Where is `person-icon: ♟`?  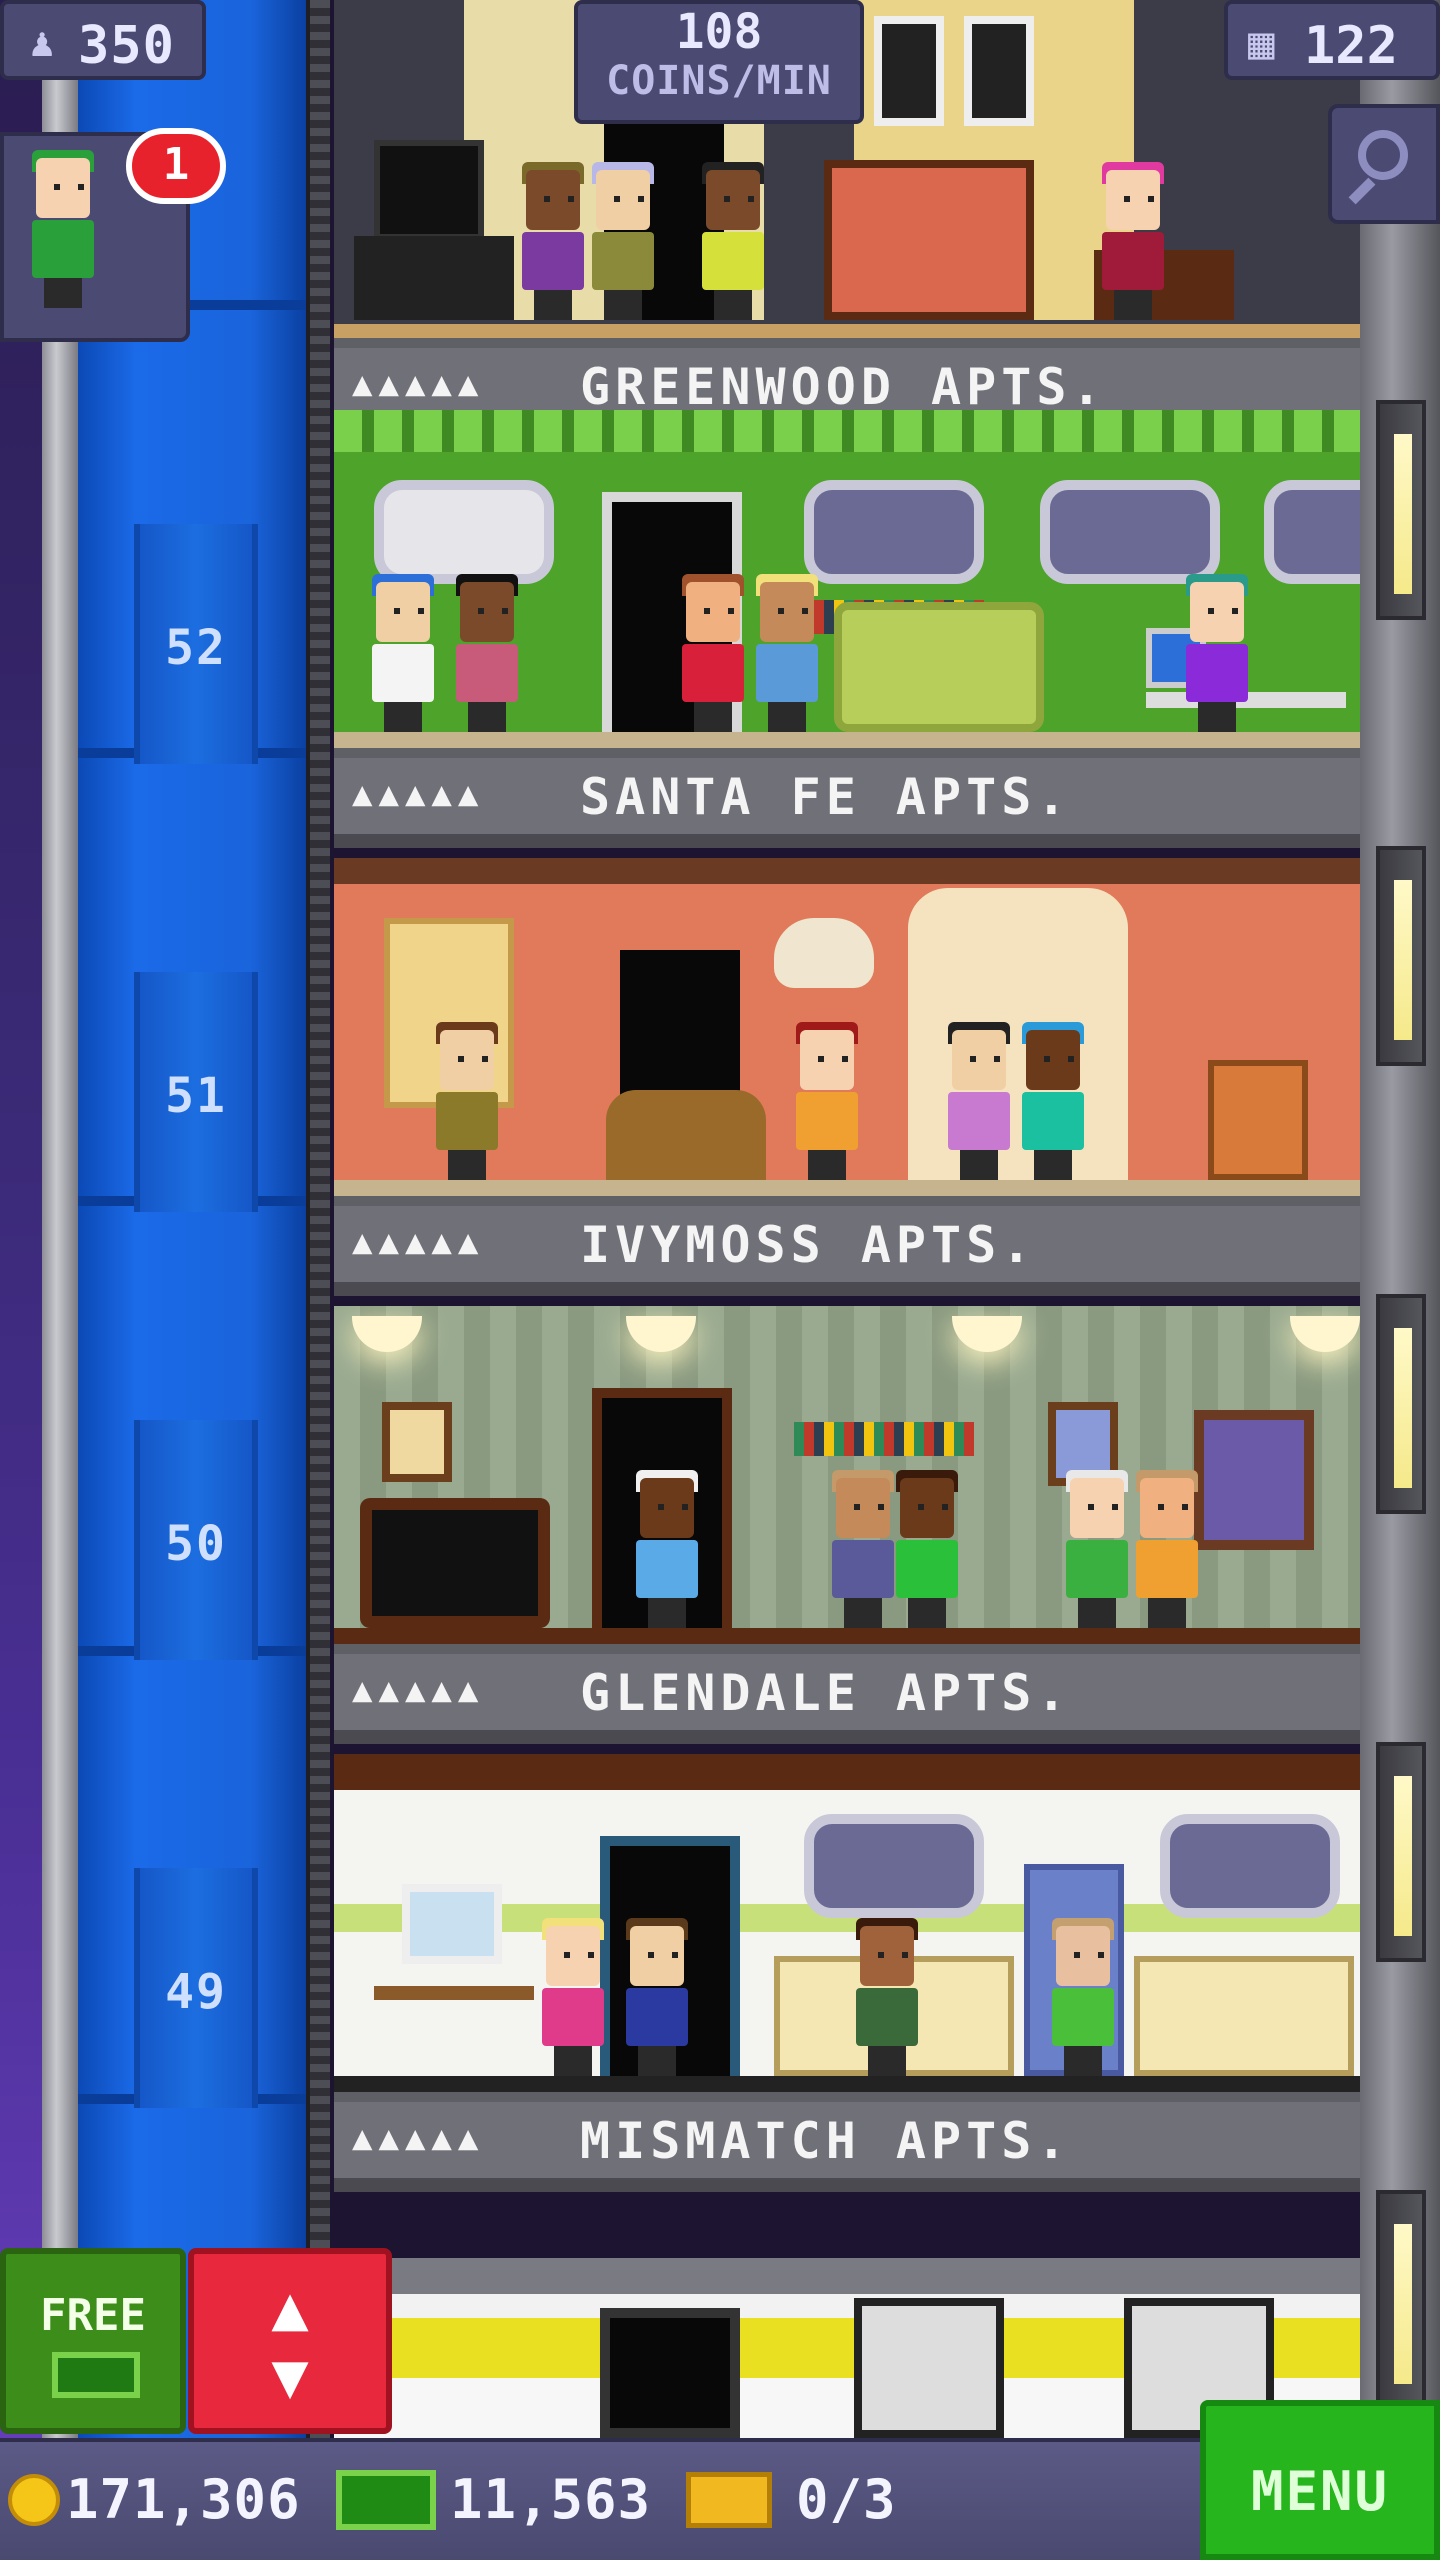
person-icon: ♟ is located at coordinates (42, 43).